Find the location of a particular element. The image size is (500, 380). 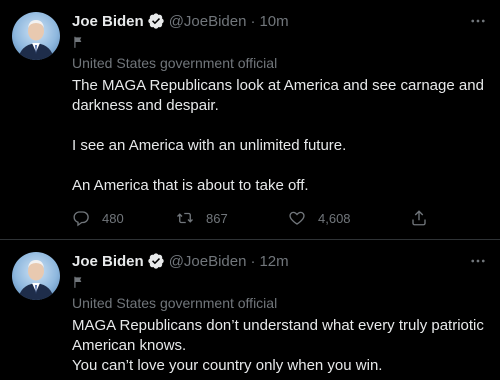

timestamp: 12m is located at coordinates (273, 261).